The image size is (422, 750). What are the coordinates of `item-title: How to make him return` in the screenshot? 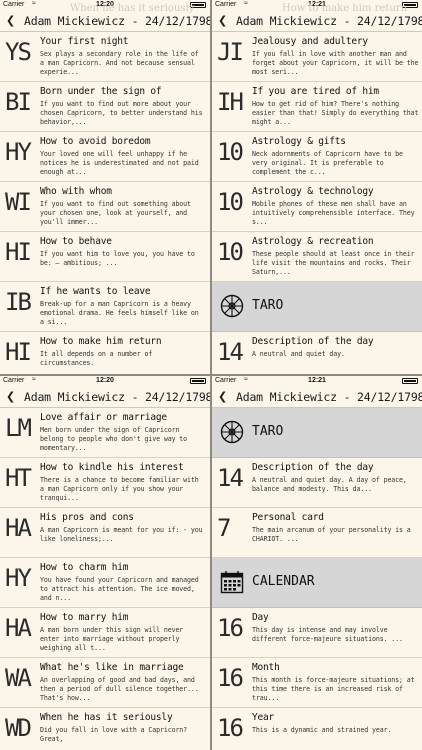 It's located at (101, 341).